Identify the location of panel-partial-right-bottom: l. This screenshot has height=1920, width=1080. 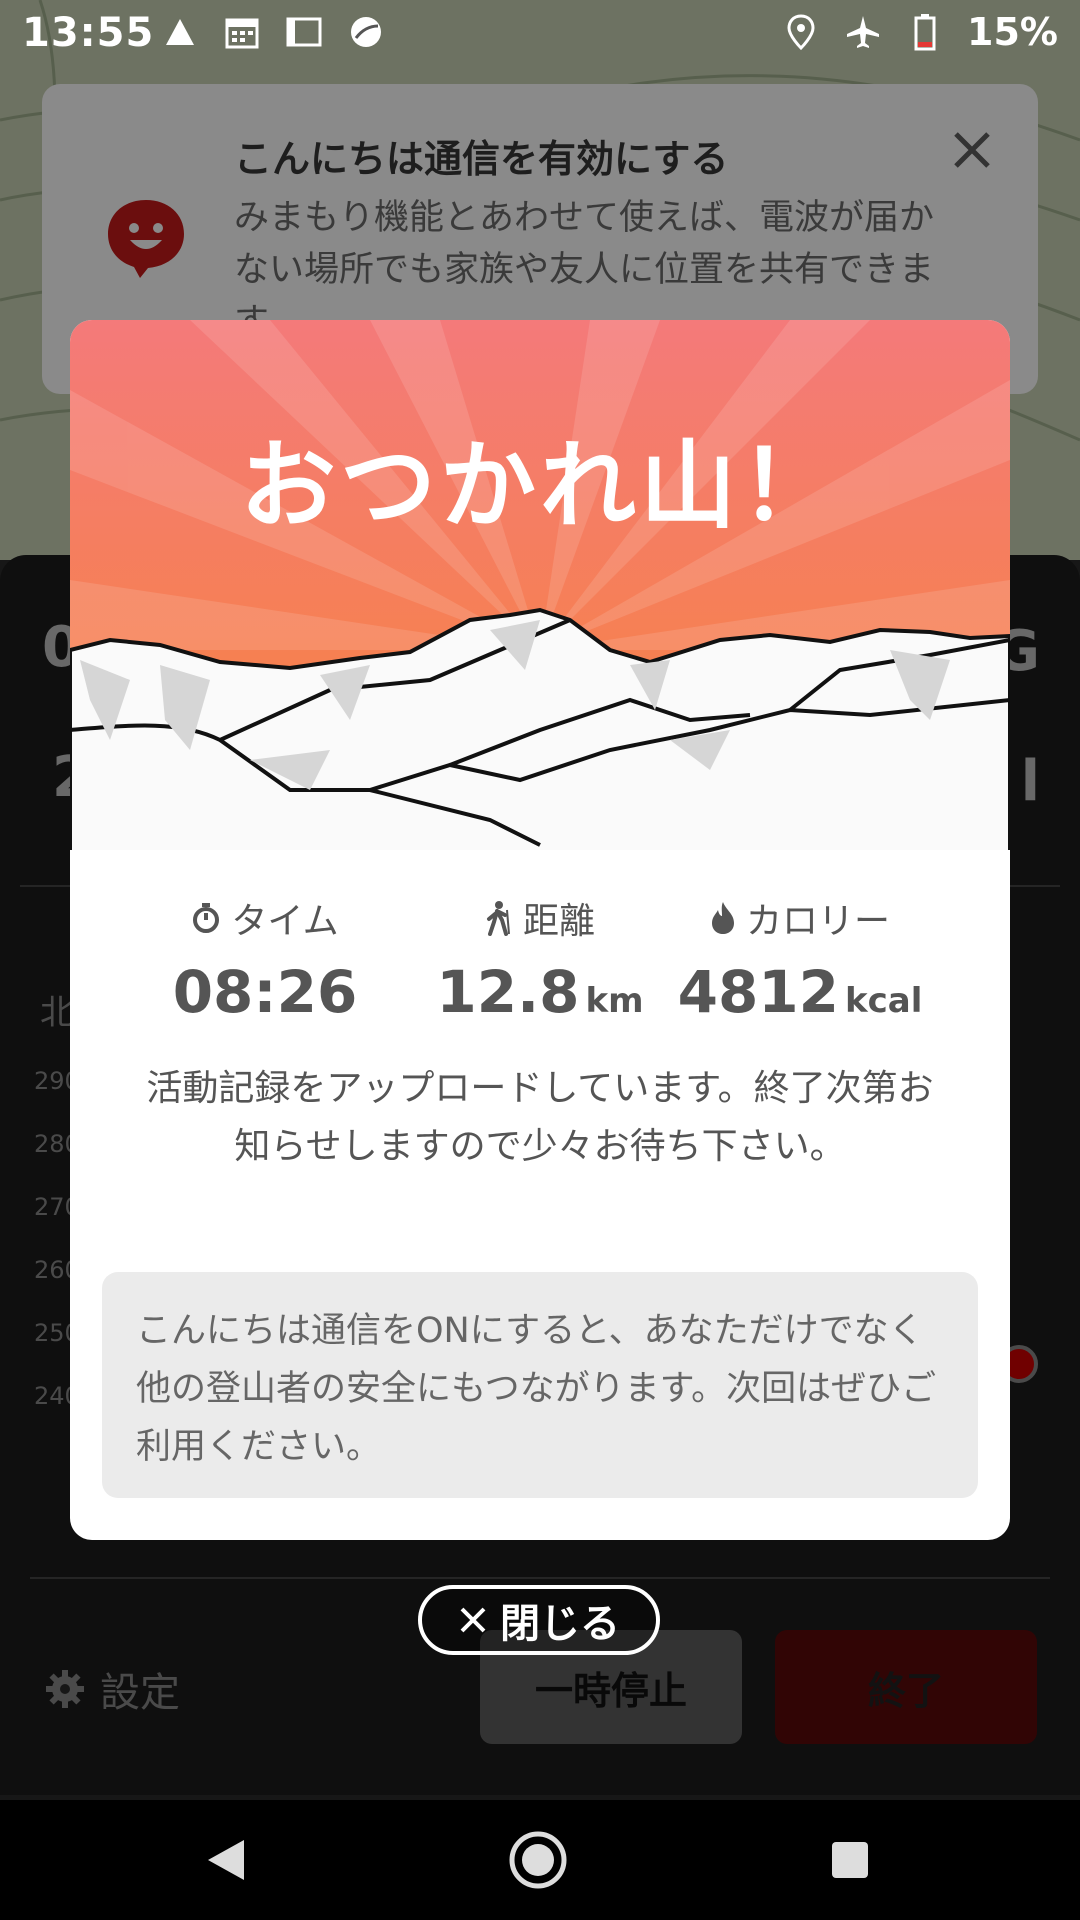
(1030, 781).